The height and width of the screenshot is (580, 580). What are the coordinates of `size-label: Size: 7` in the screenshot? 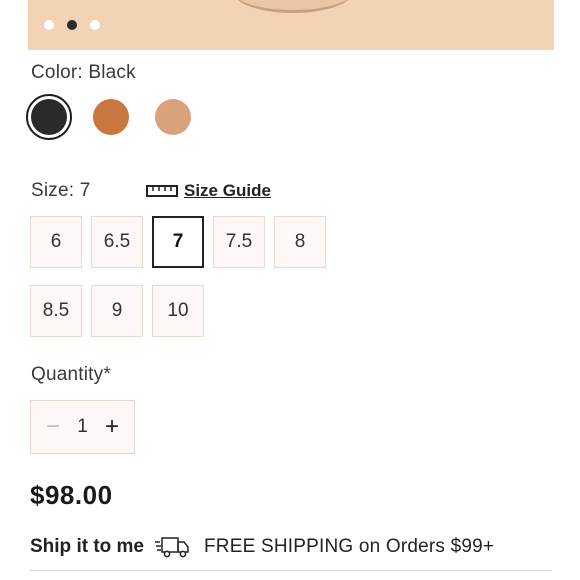 It's located at (61, 190).